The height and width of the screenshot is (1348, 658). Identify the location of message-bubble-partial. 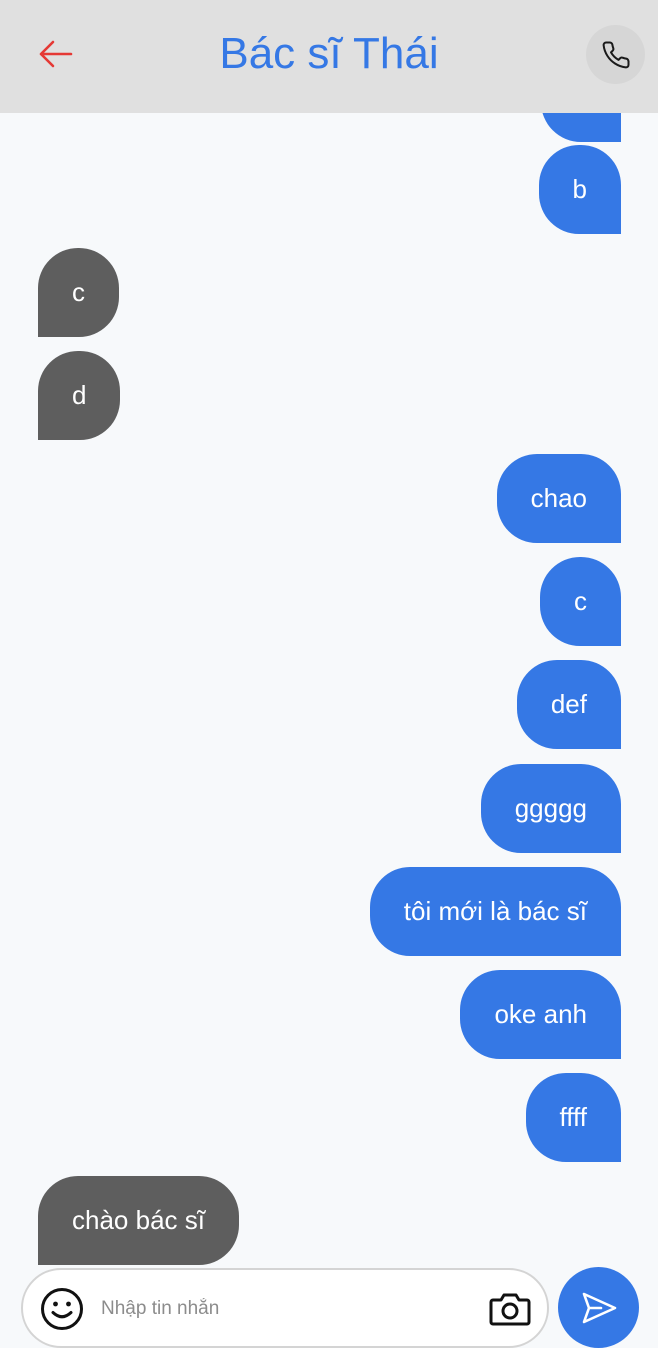
(581, 127).